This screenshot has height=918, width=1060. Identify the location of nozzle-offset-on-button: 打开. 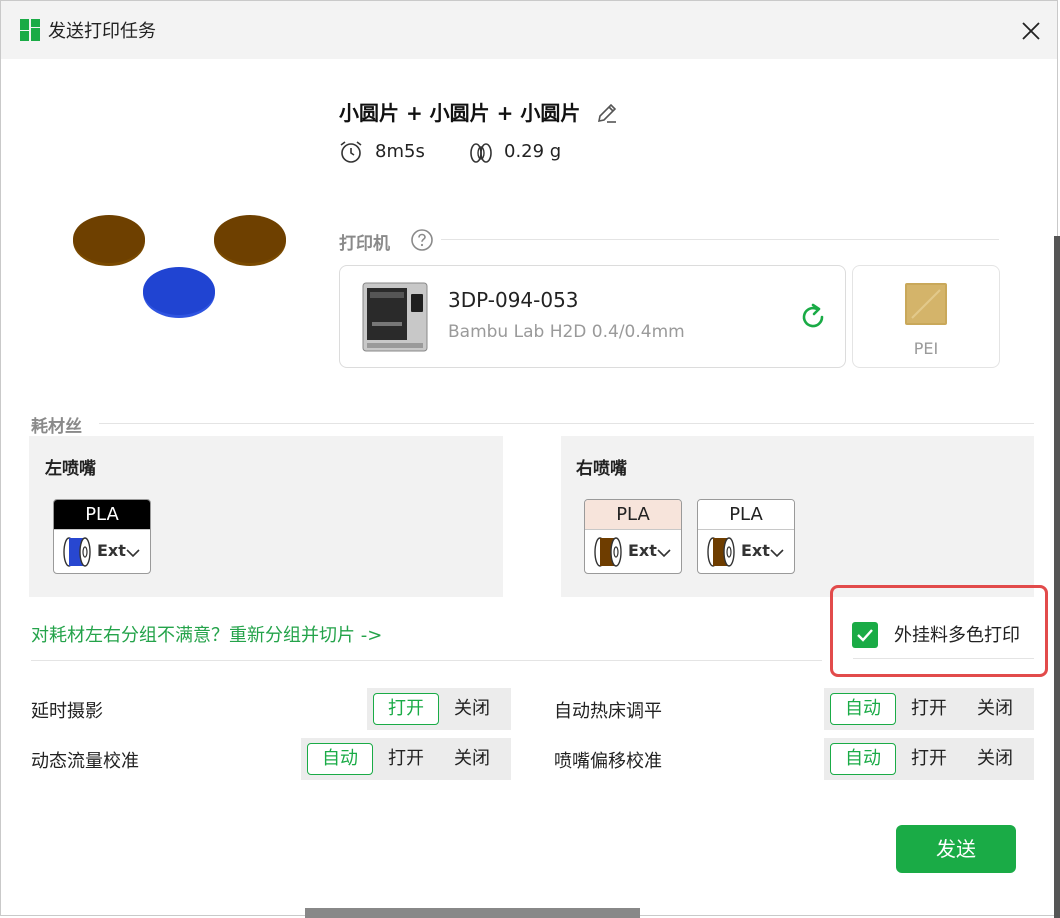
(929, 759).